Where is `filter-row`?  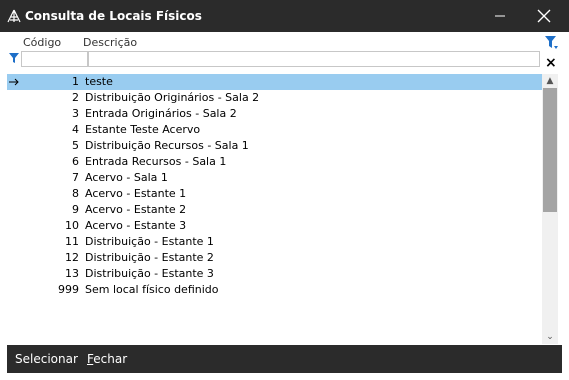
filter-row is located at coordinates (273, 59).